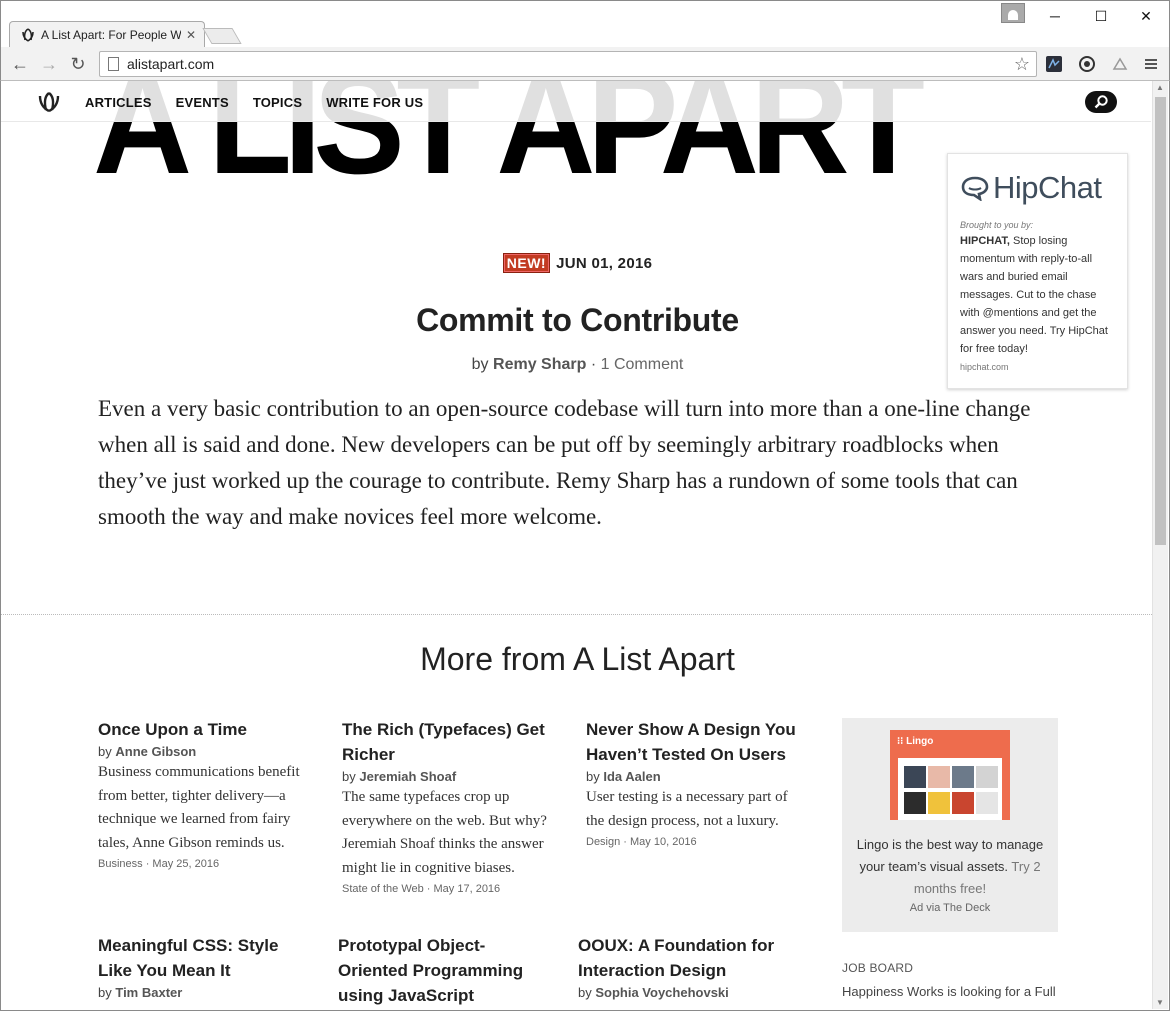  What do you see at coordinates (449, 742) in the screenshot?
I see `card-title: The Rich (Typefaces) Get Richer` at bounding box center [449, 742].